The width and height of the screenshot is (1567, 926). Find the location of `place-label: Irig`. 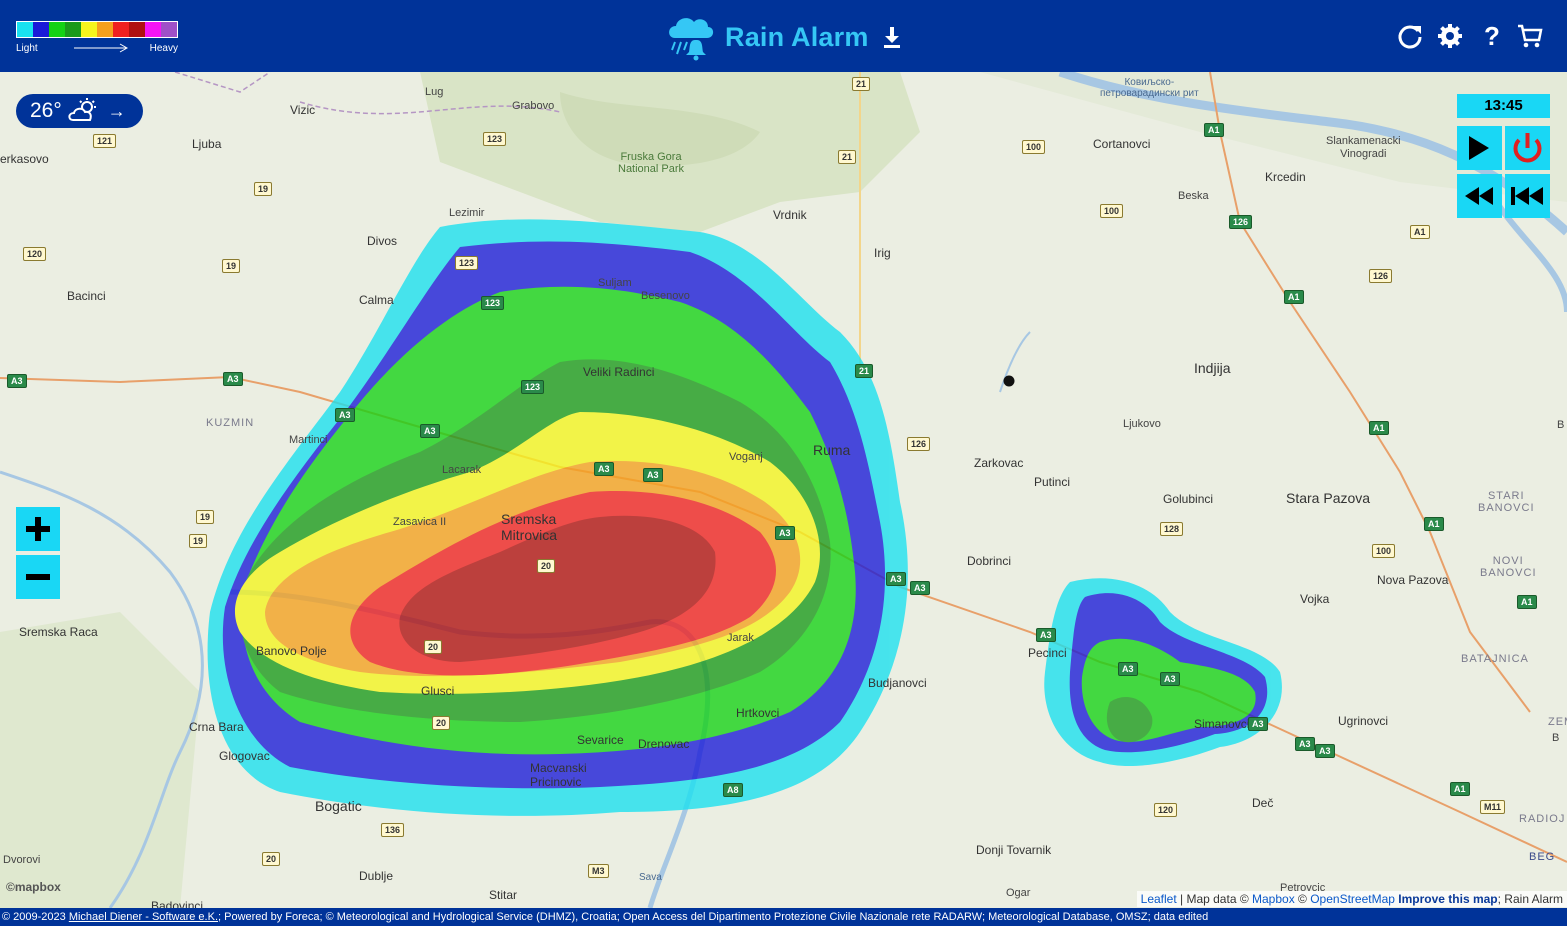

place-label: Irig is located at coordinates (882, 253).